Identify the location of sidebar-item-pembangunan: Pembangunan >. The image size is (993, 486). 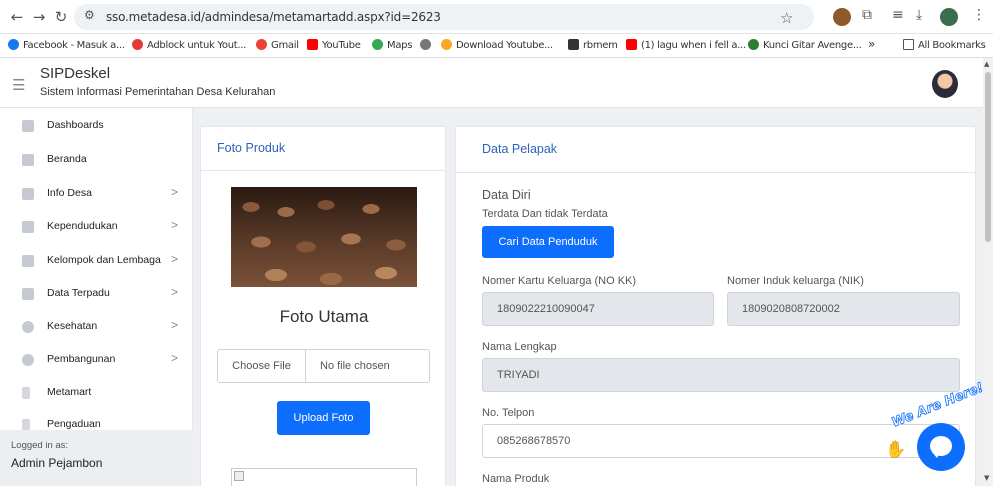
(96, 361).